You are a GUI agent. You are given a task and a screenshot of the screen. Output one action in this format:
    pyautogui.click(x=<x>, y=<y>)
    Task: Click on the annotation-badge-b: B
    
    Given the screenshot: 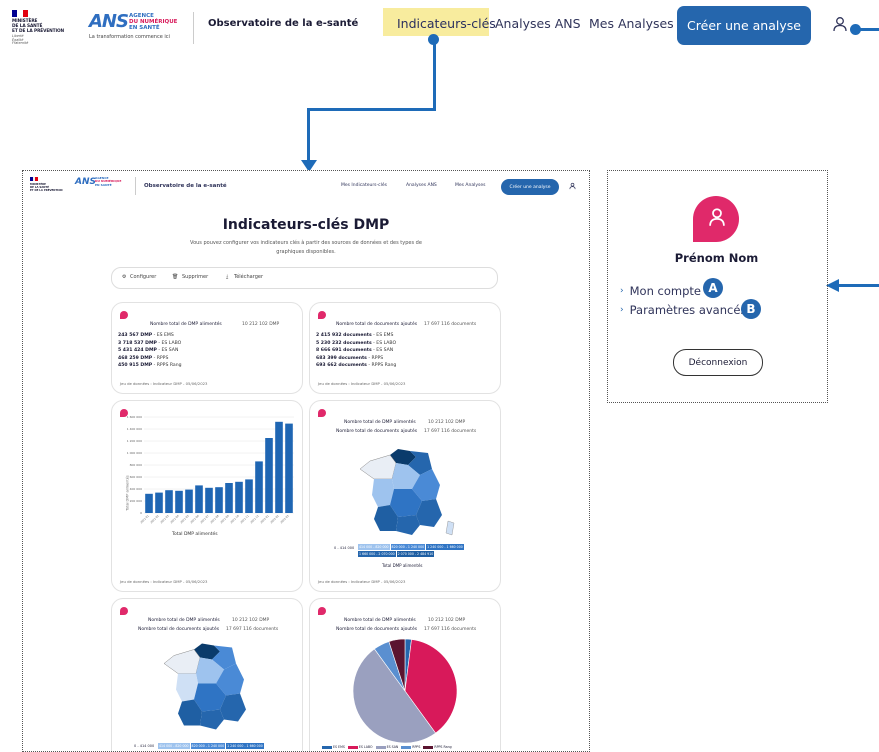 What is the action you would take?
    pyautogui.click(x=751, y=309)
    